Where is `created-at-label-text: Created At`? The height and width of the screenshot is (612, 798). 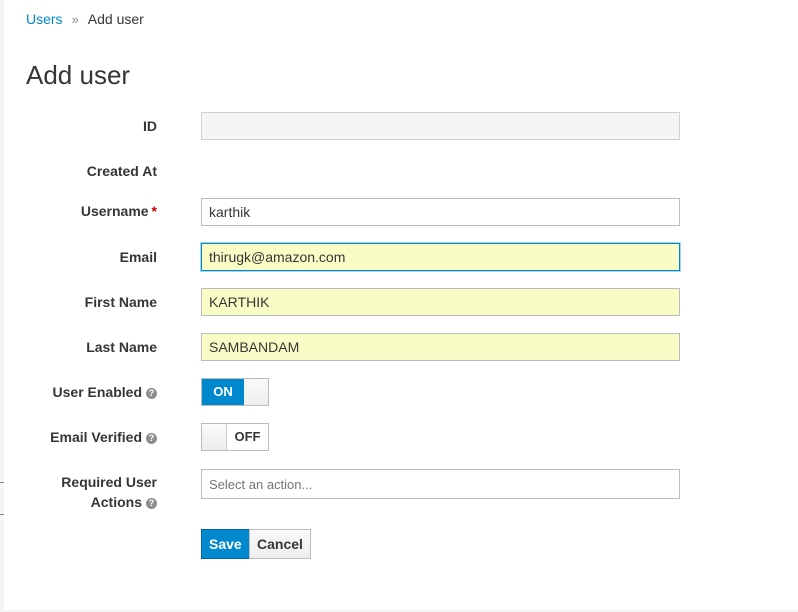
created-at-label-text: Created At is located at coordinates (121, 171).